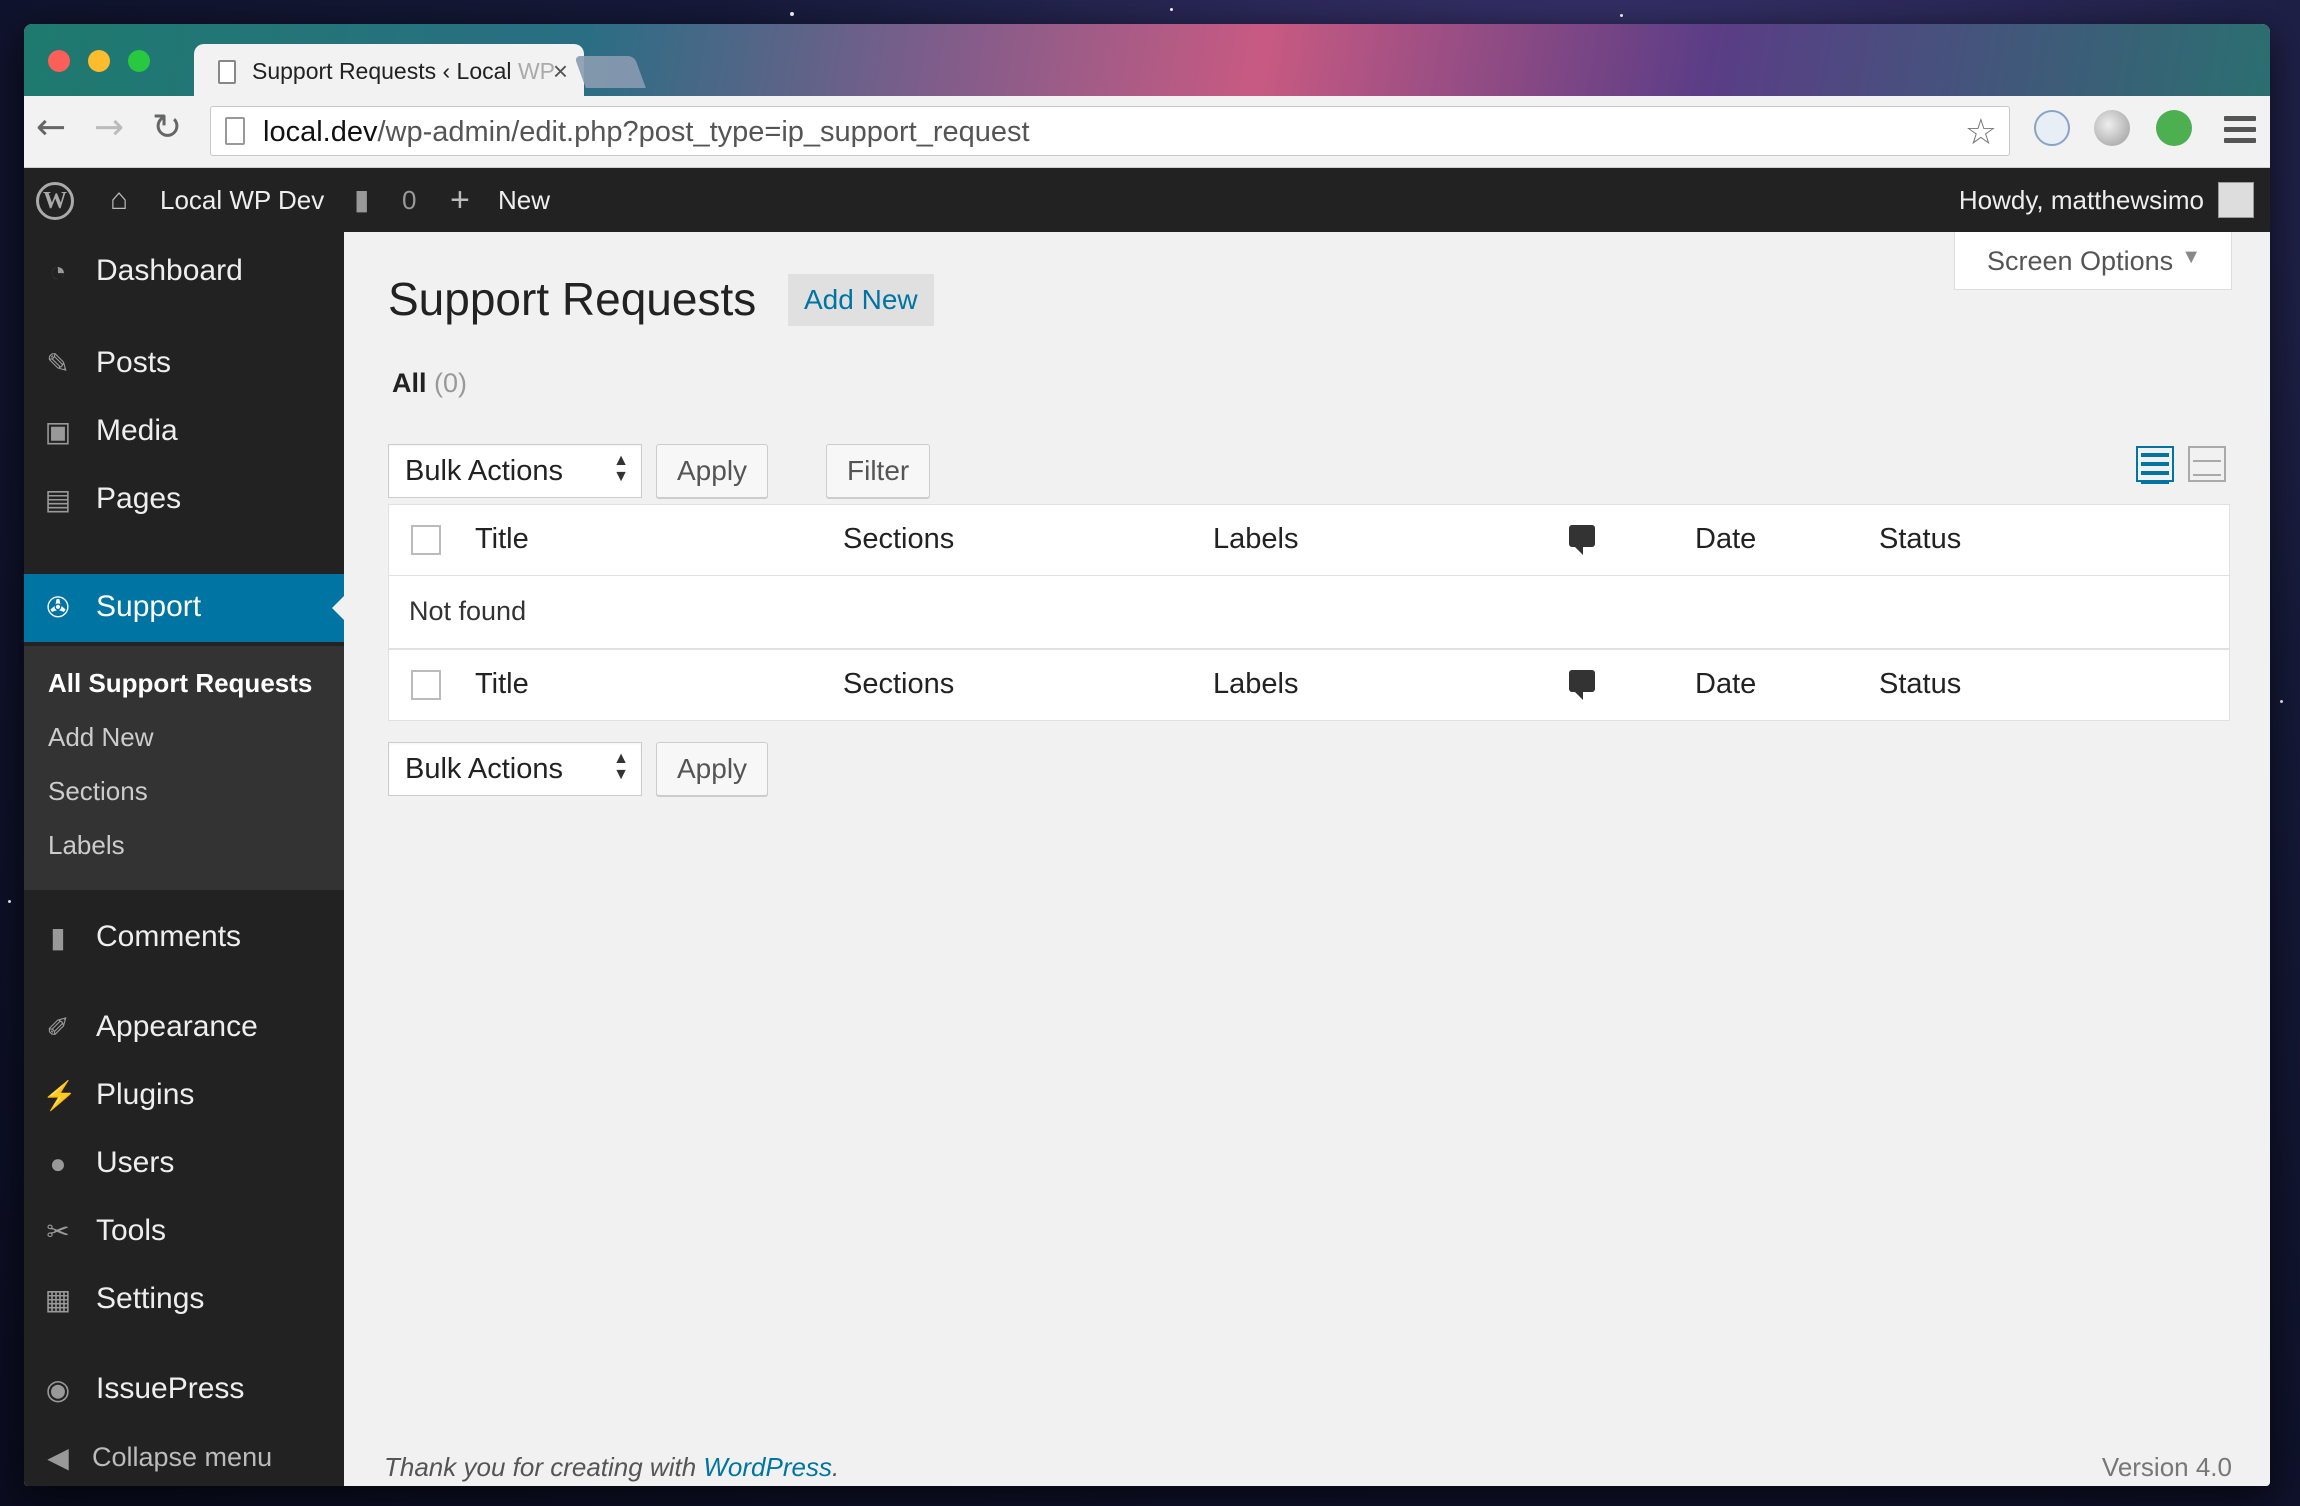  Describe the element at coordinates (149, 606) in the screenshot. I see `menu-label: Support` at that location.